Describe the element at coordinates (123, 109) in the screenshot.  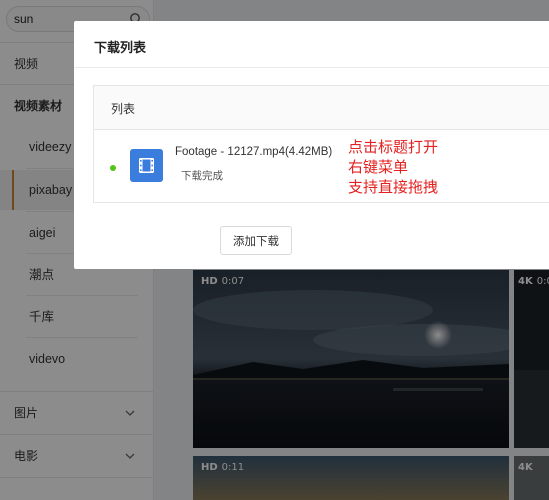
I see `list-header-title: 列表` at that location.